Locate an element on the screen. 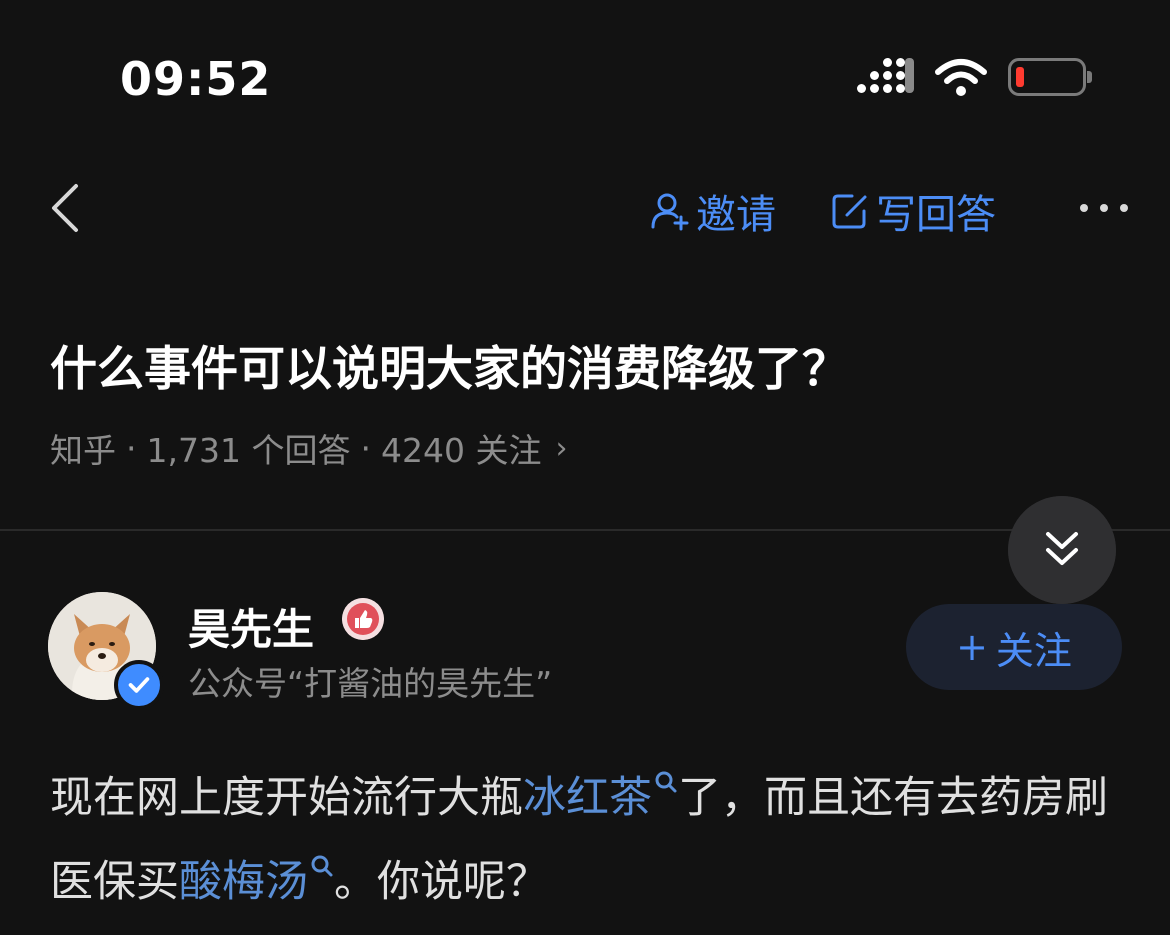 This screenshot has height=935, width=1170. keyword-link-bingcha: 冰红茶 is located at coordinates (600, 797).